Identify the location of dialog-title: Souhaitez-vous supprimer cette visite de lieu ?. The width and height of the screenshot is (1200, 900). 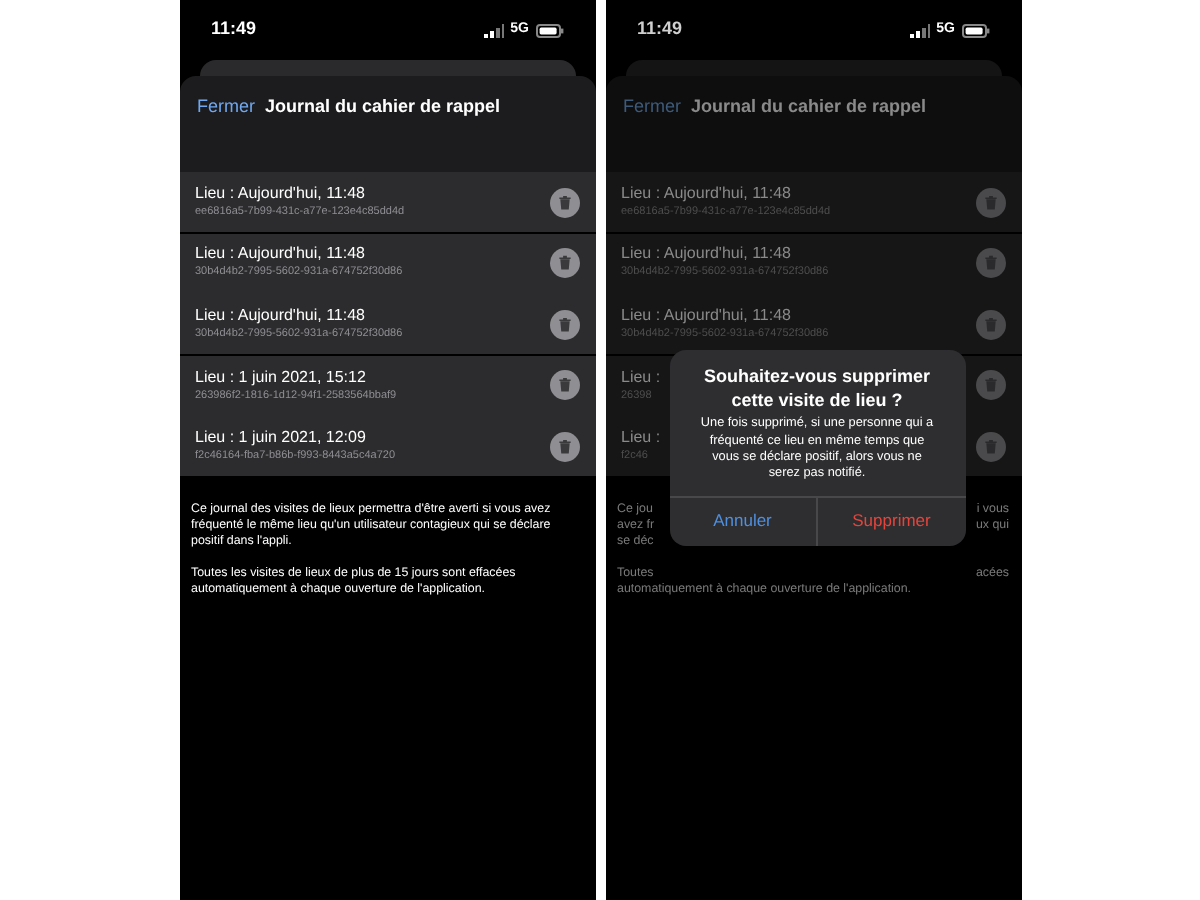
(817, 389).